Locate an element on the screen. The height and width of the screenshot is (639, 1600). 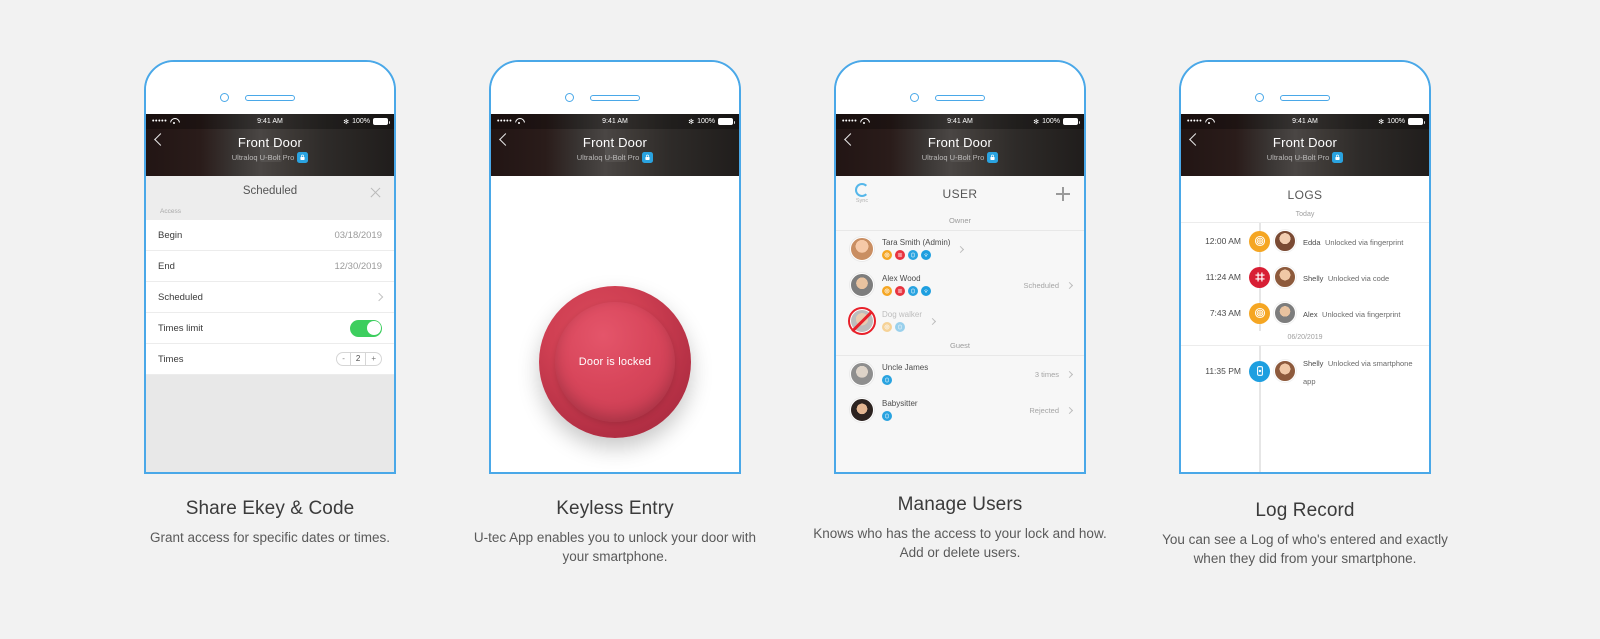
user-name: Dog walker is located at coordinates (902, 314).